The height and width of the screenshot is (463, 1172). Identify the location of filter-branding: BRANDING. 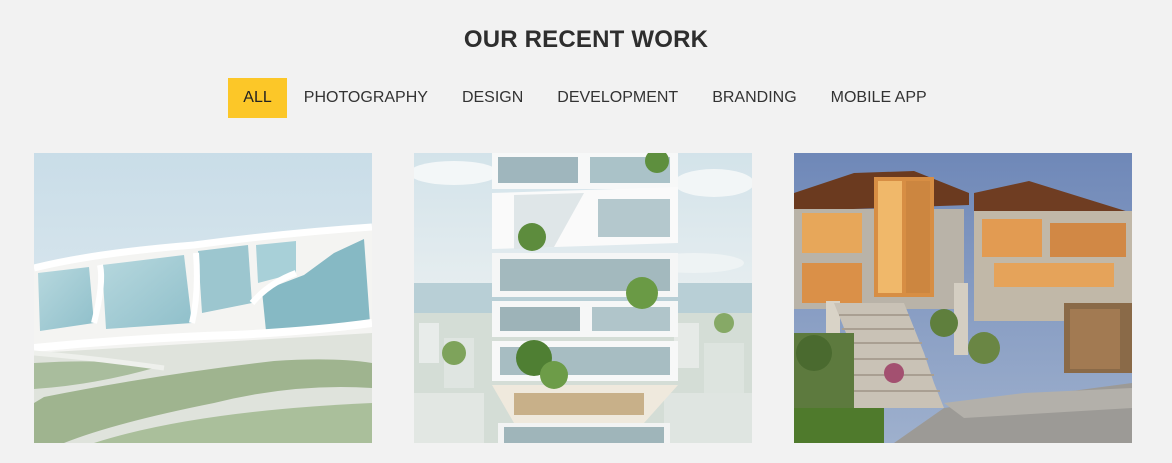
(754, 98).